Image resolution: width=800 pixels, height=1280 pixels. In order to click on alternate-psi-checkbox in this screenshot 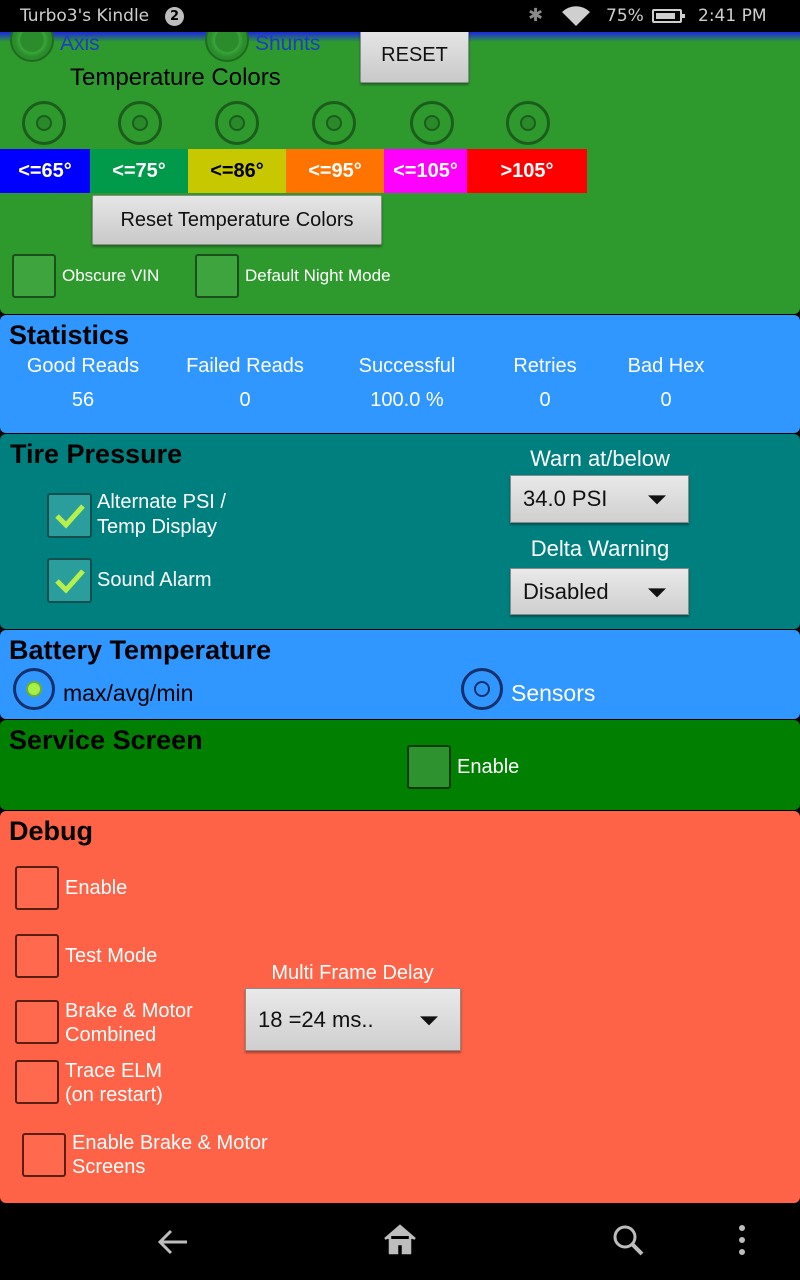, I will do `click(69, 515)`.